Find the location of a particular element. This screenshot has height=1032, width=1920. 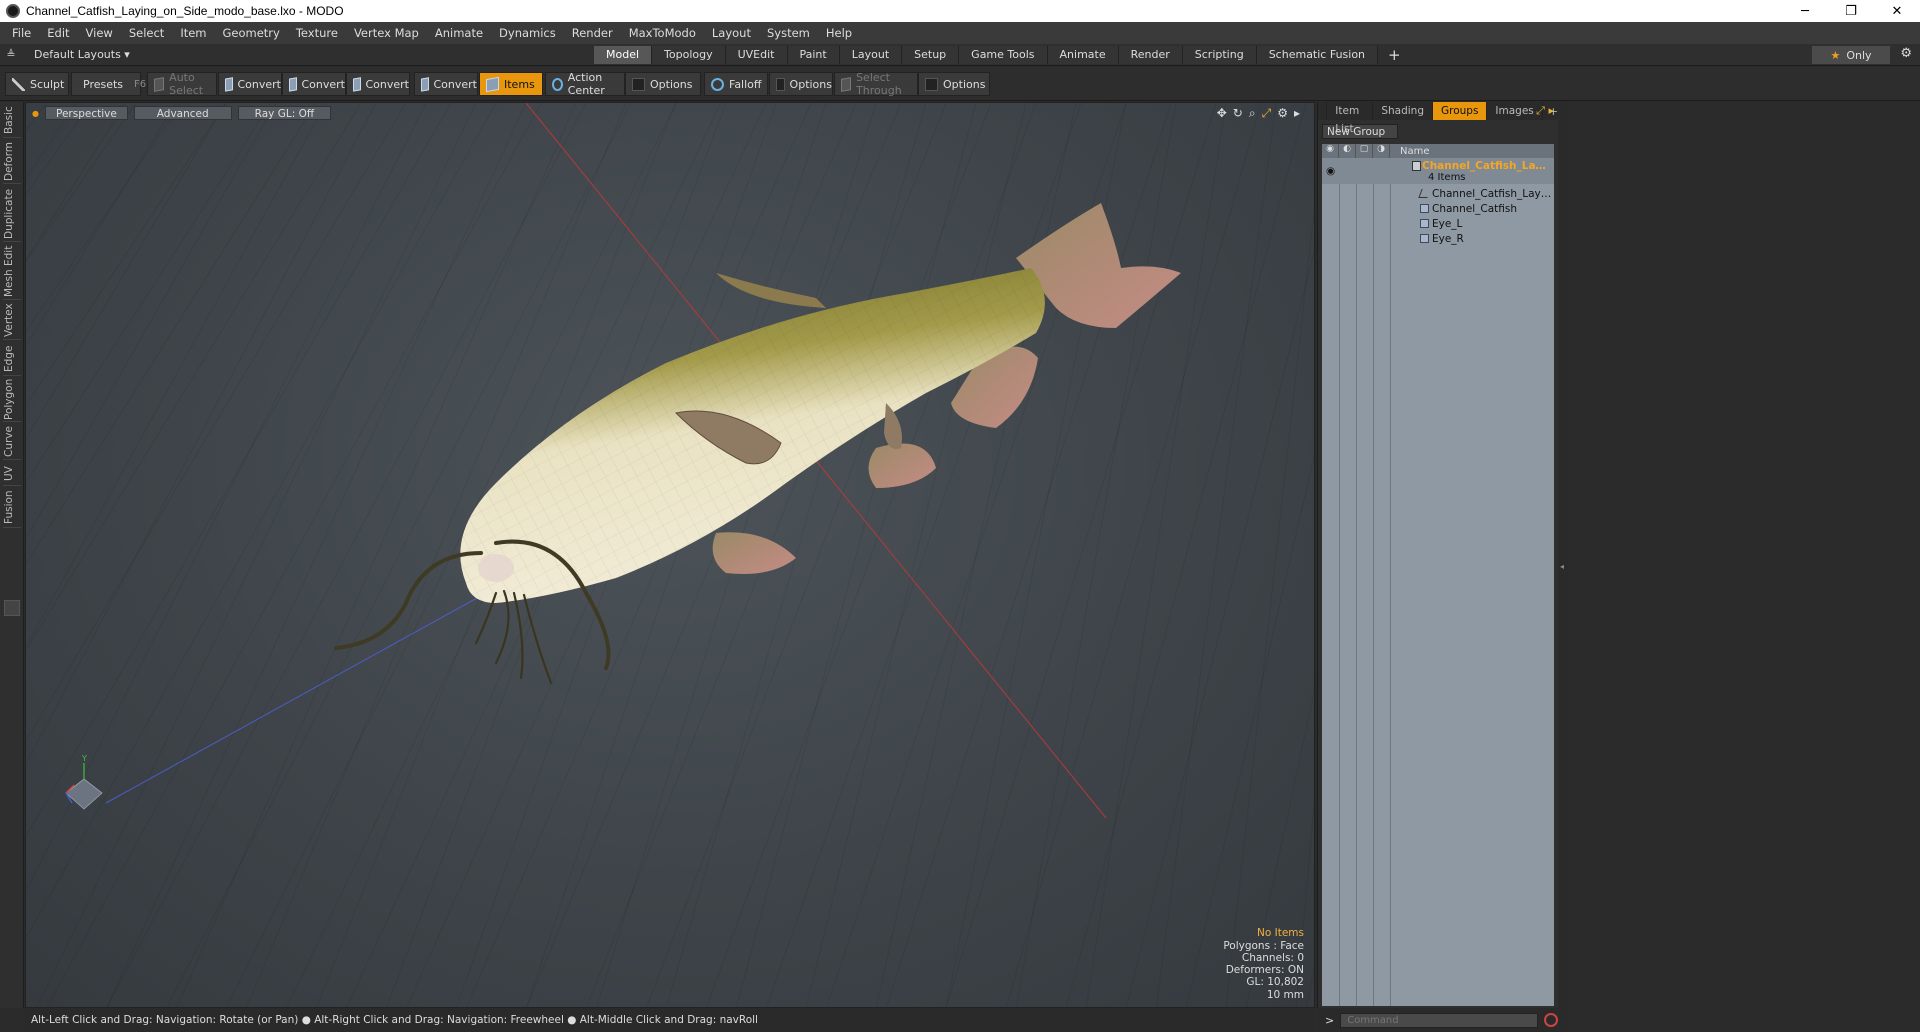

menu-system: System is located at coordinates (788, 33).